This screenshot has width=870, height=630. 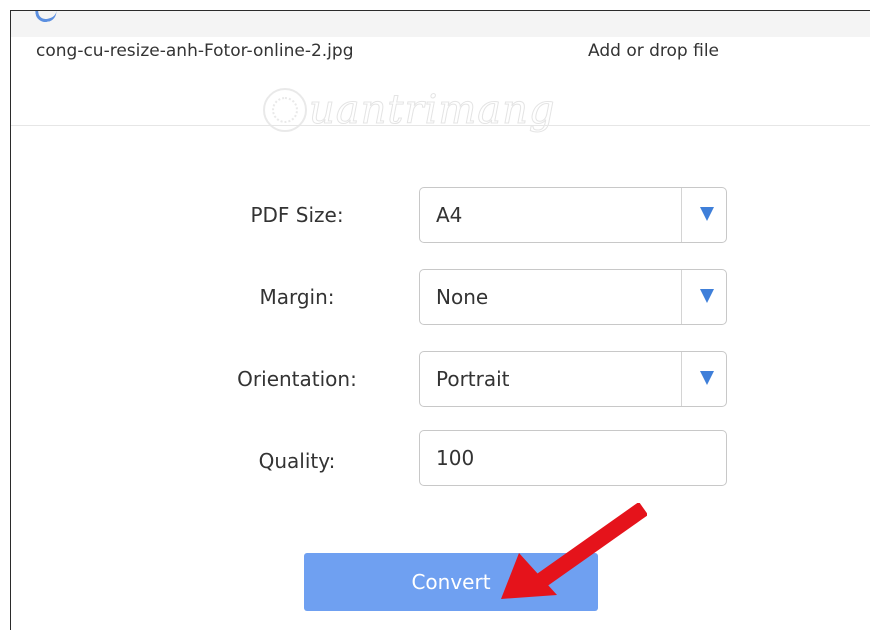 What do you see at coordinates (574, 551) in the screenshot?
I see `red-arrow-icon` at bounding box center [574, 551].